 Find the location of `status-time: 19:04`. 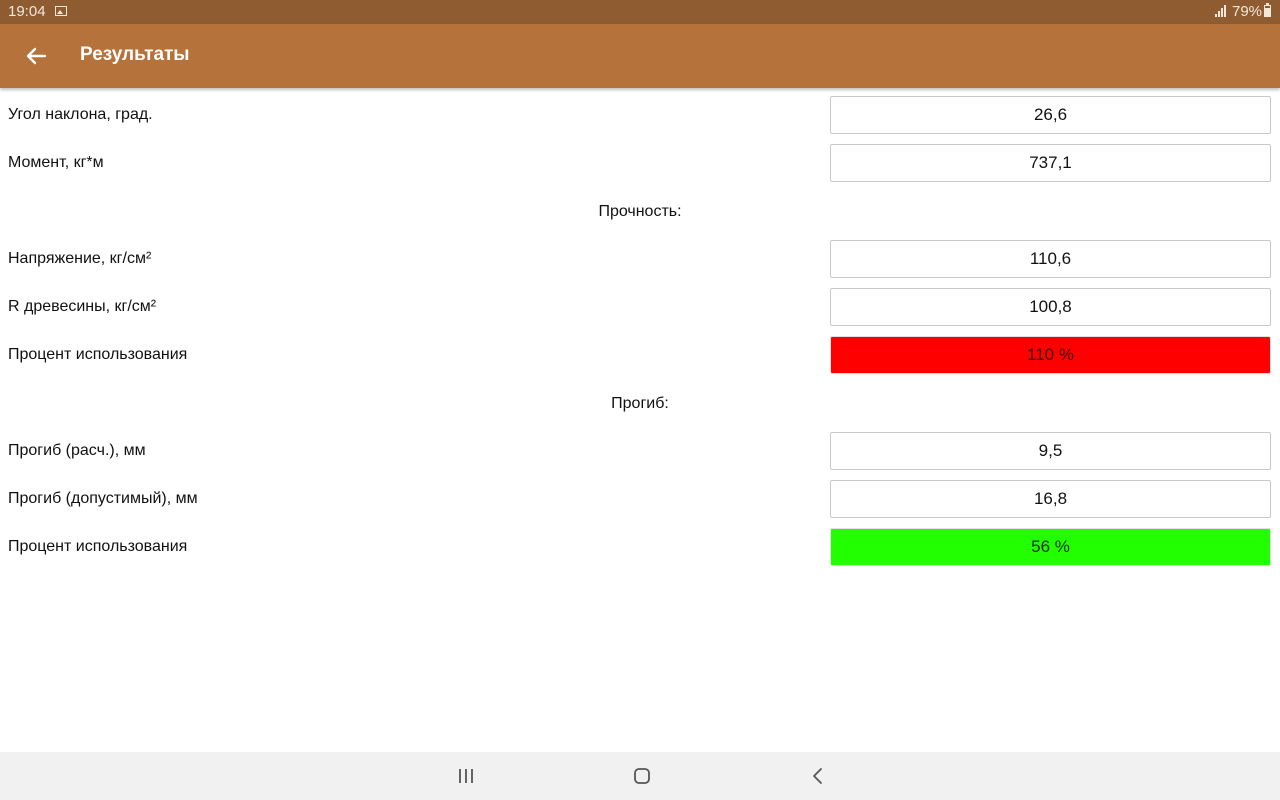

status-time: 19:04 is located at coordinates (27, 11).